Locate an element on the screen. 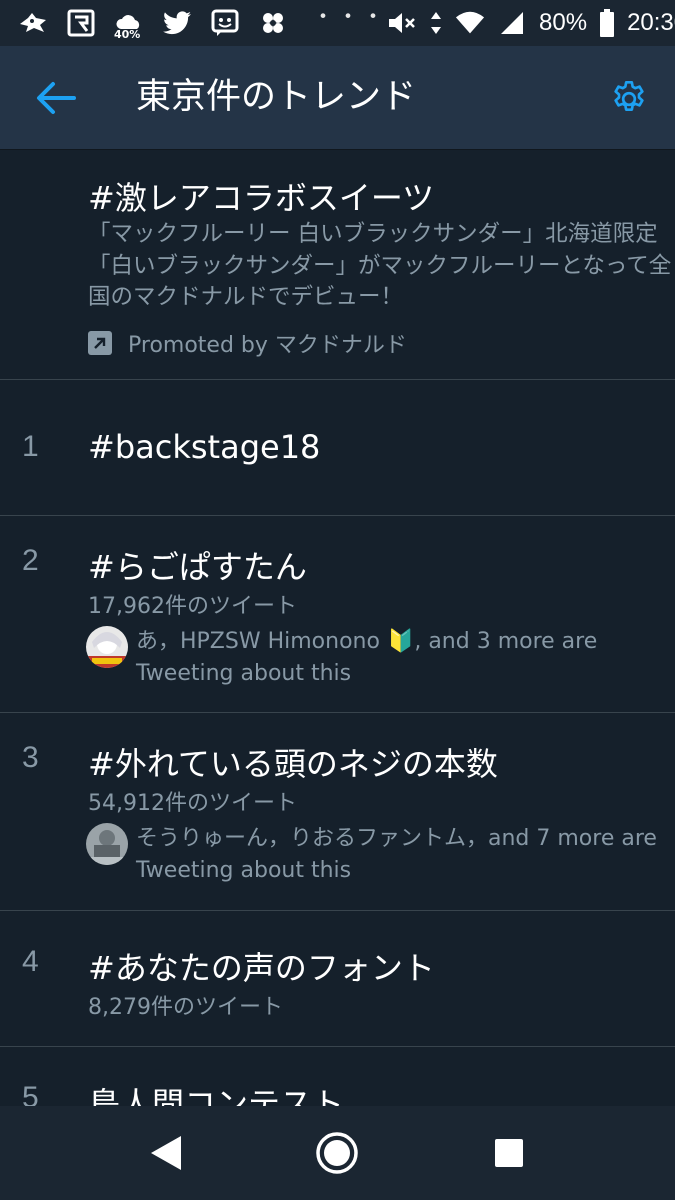  battery-icon is located at coordinates (607, 23).